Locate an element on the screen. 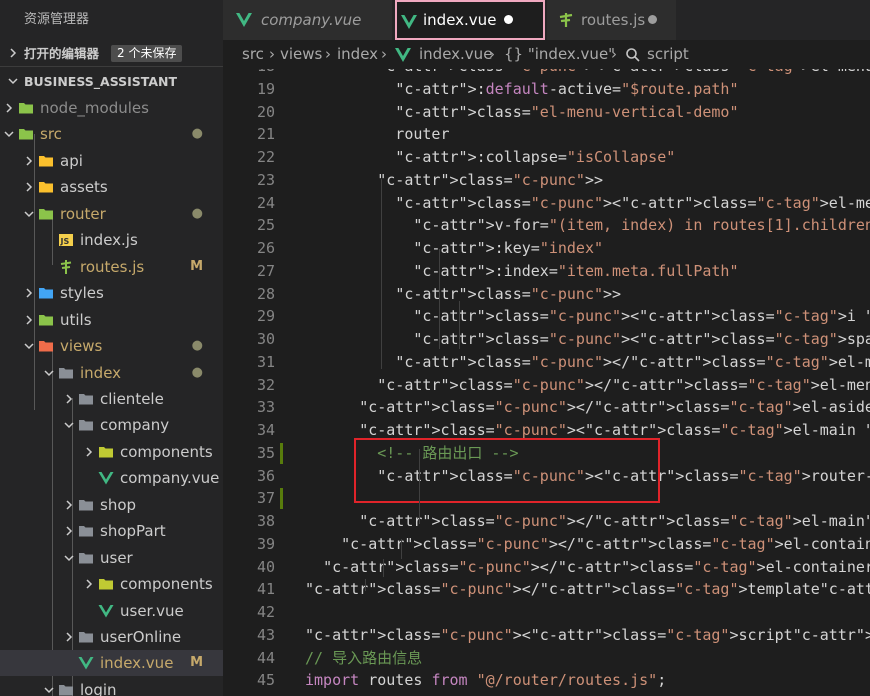  tree-item-index-vue: index.vue M is located at coordinates (111, 663).